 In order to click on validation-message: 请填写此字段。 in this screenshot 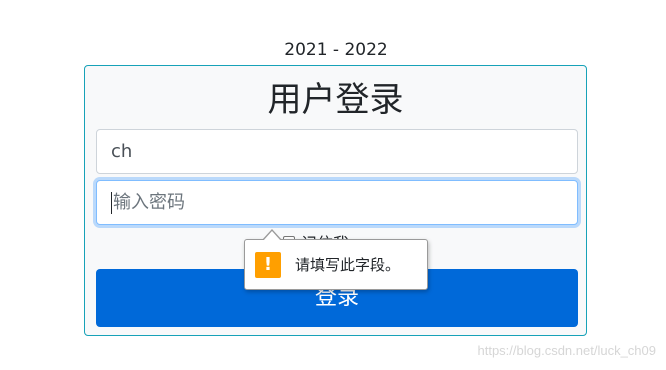, I will do `click(348, 265)`.